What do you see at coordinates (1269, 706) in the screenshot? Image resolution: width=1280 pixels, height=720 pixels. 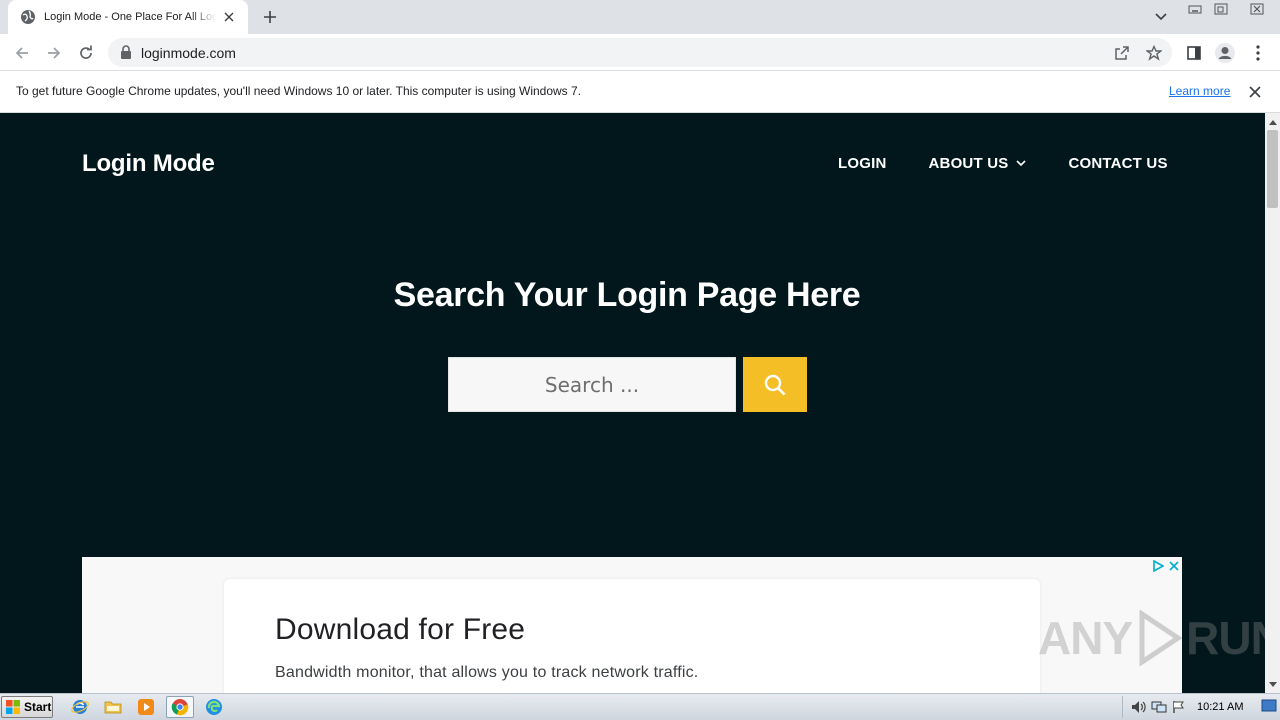 I see `show-desktop-icon` at bounding box center [1269, 706].